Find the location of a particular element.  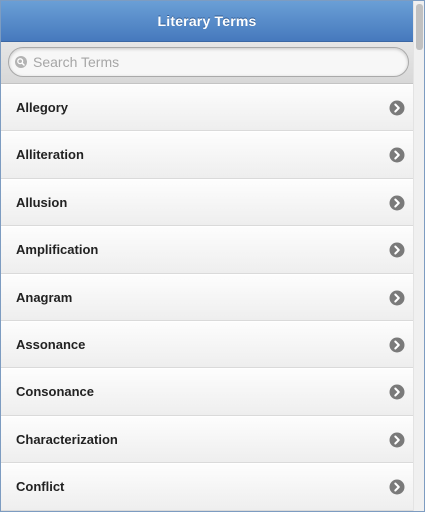

list-item-label: Conflict is located at coordinates (40, 487).